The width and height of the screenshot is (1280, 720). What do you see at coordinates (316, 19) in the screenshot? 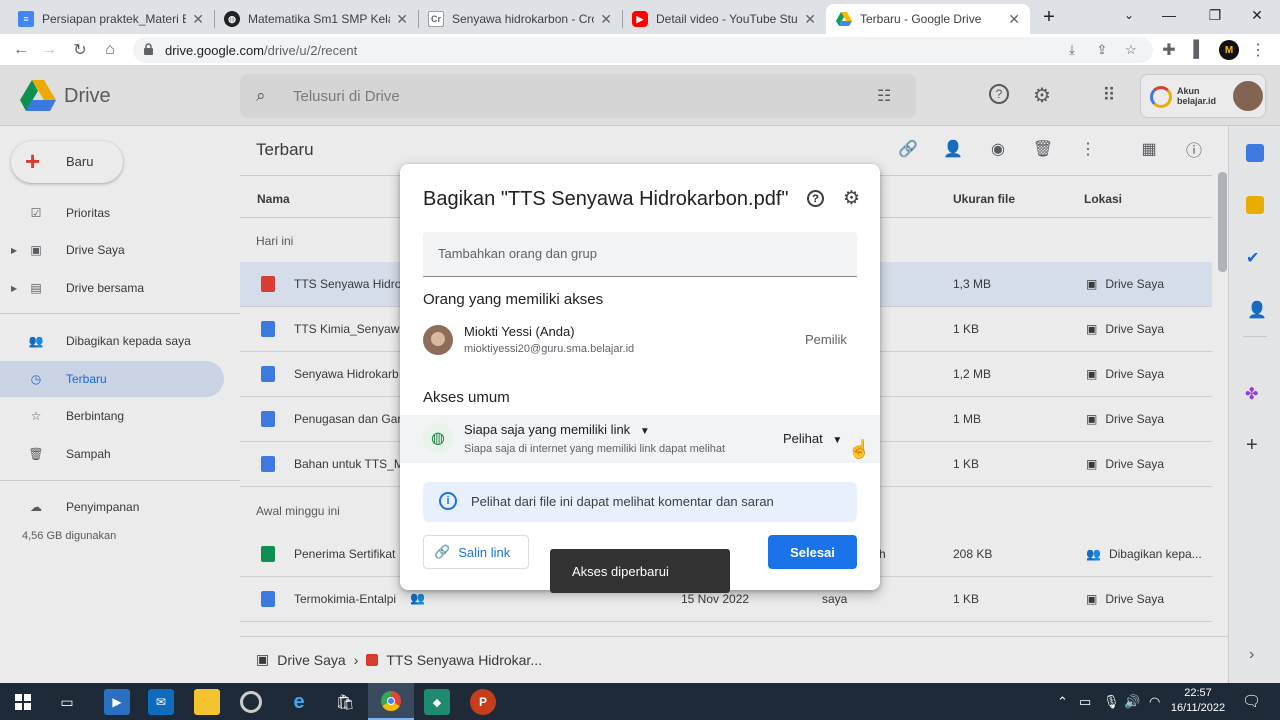
I see `tab-matematika: ◍ Matematika Sm1 SMP Kelas ✕` at bounding box center [316, 19].